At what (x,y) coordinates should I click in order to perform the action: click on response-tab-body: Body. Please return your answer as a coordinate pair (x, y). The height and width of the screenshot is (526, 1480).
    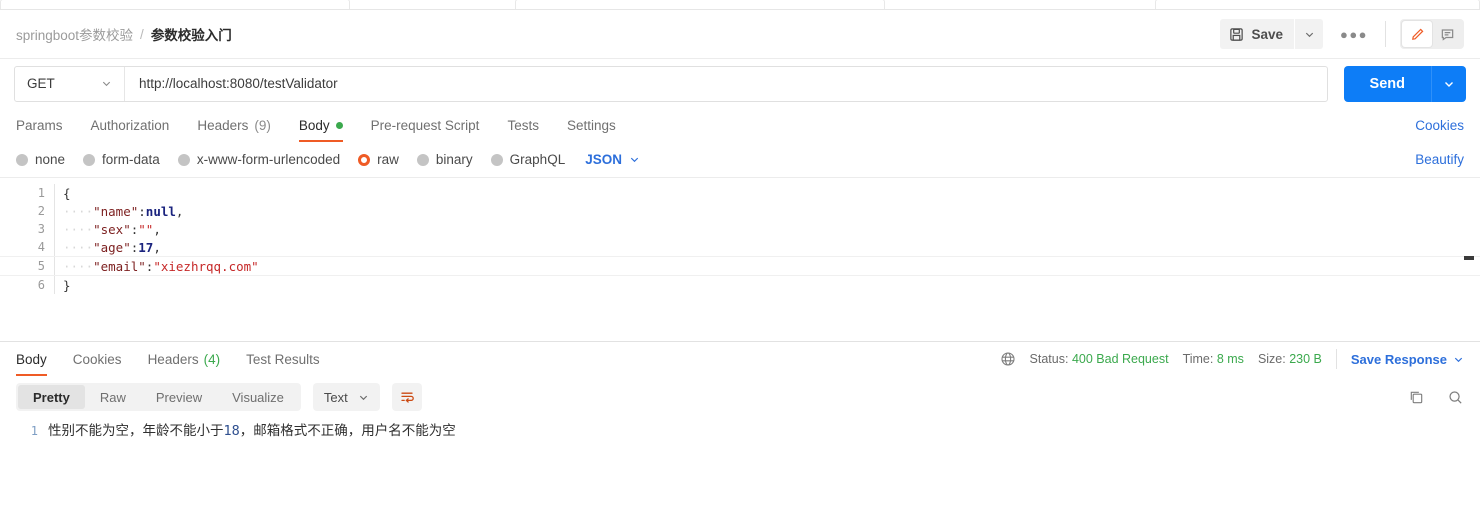
    Looking at the image, I should click on (31, 359).